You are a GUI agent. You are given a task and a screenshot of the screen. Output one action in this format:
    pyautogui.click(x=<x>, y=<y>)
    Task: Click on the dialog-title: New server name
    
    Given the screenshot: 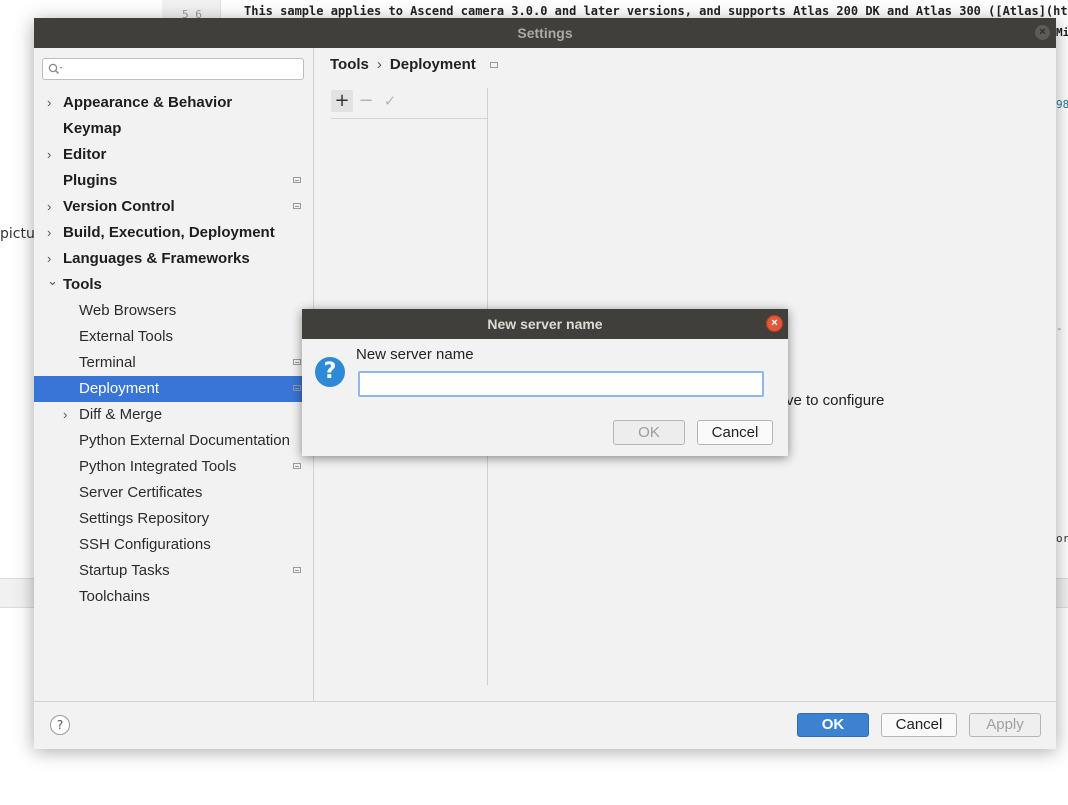 What is the action you would take?
    pyautogui.click(x=545, y=324)
    